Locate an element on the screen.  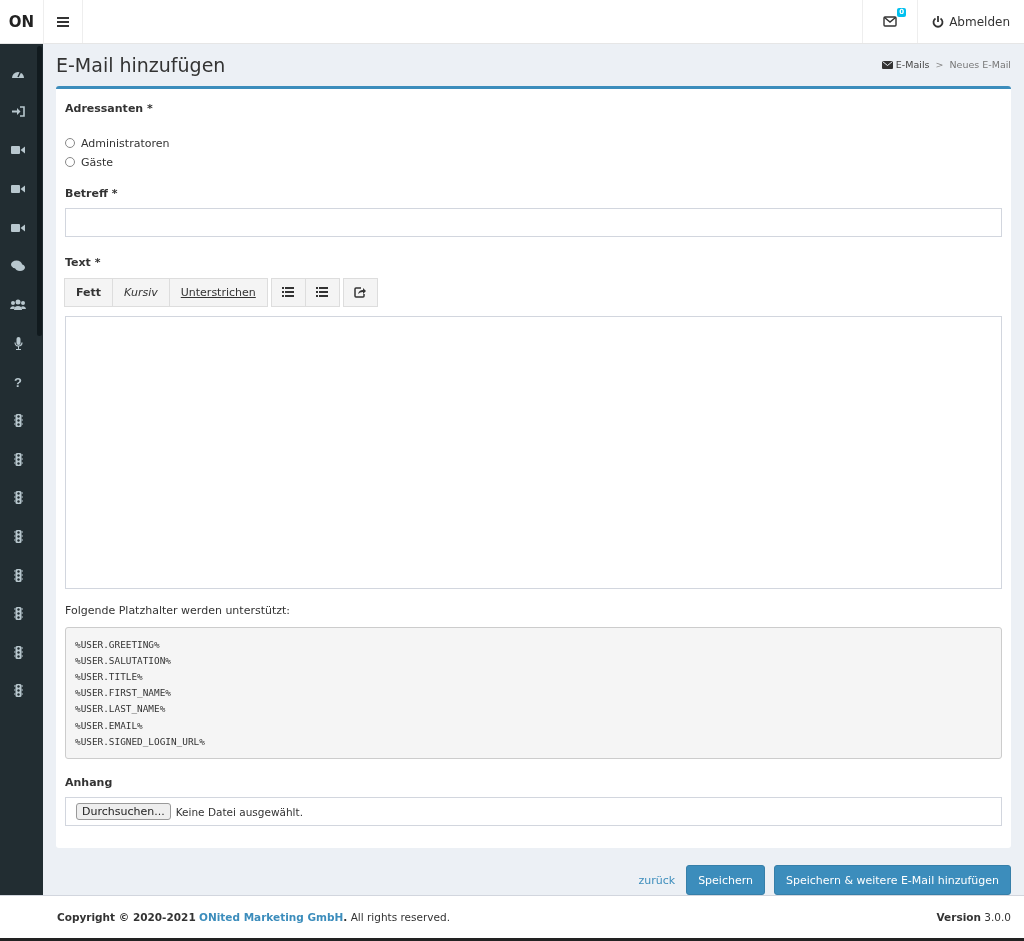
company-link: ONited Marketing GmbH is located at coordinates (271, 917).